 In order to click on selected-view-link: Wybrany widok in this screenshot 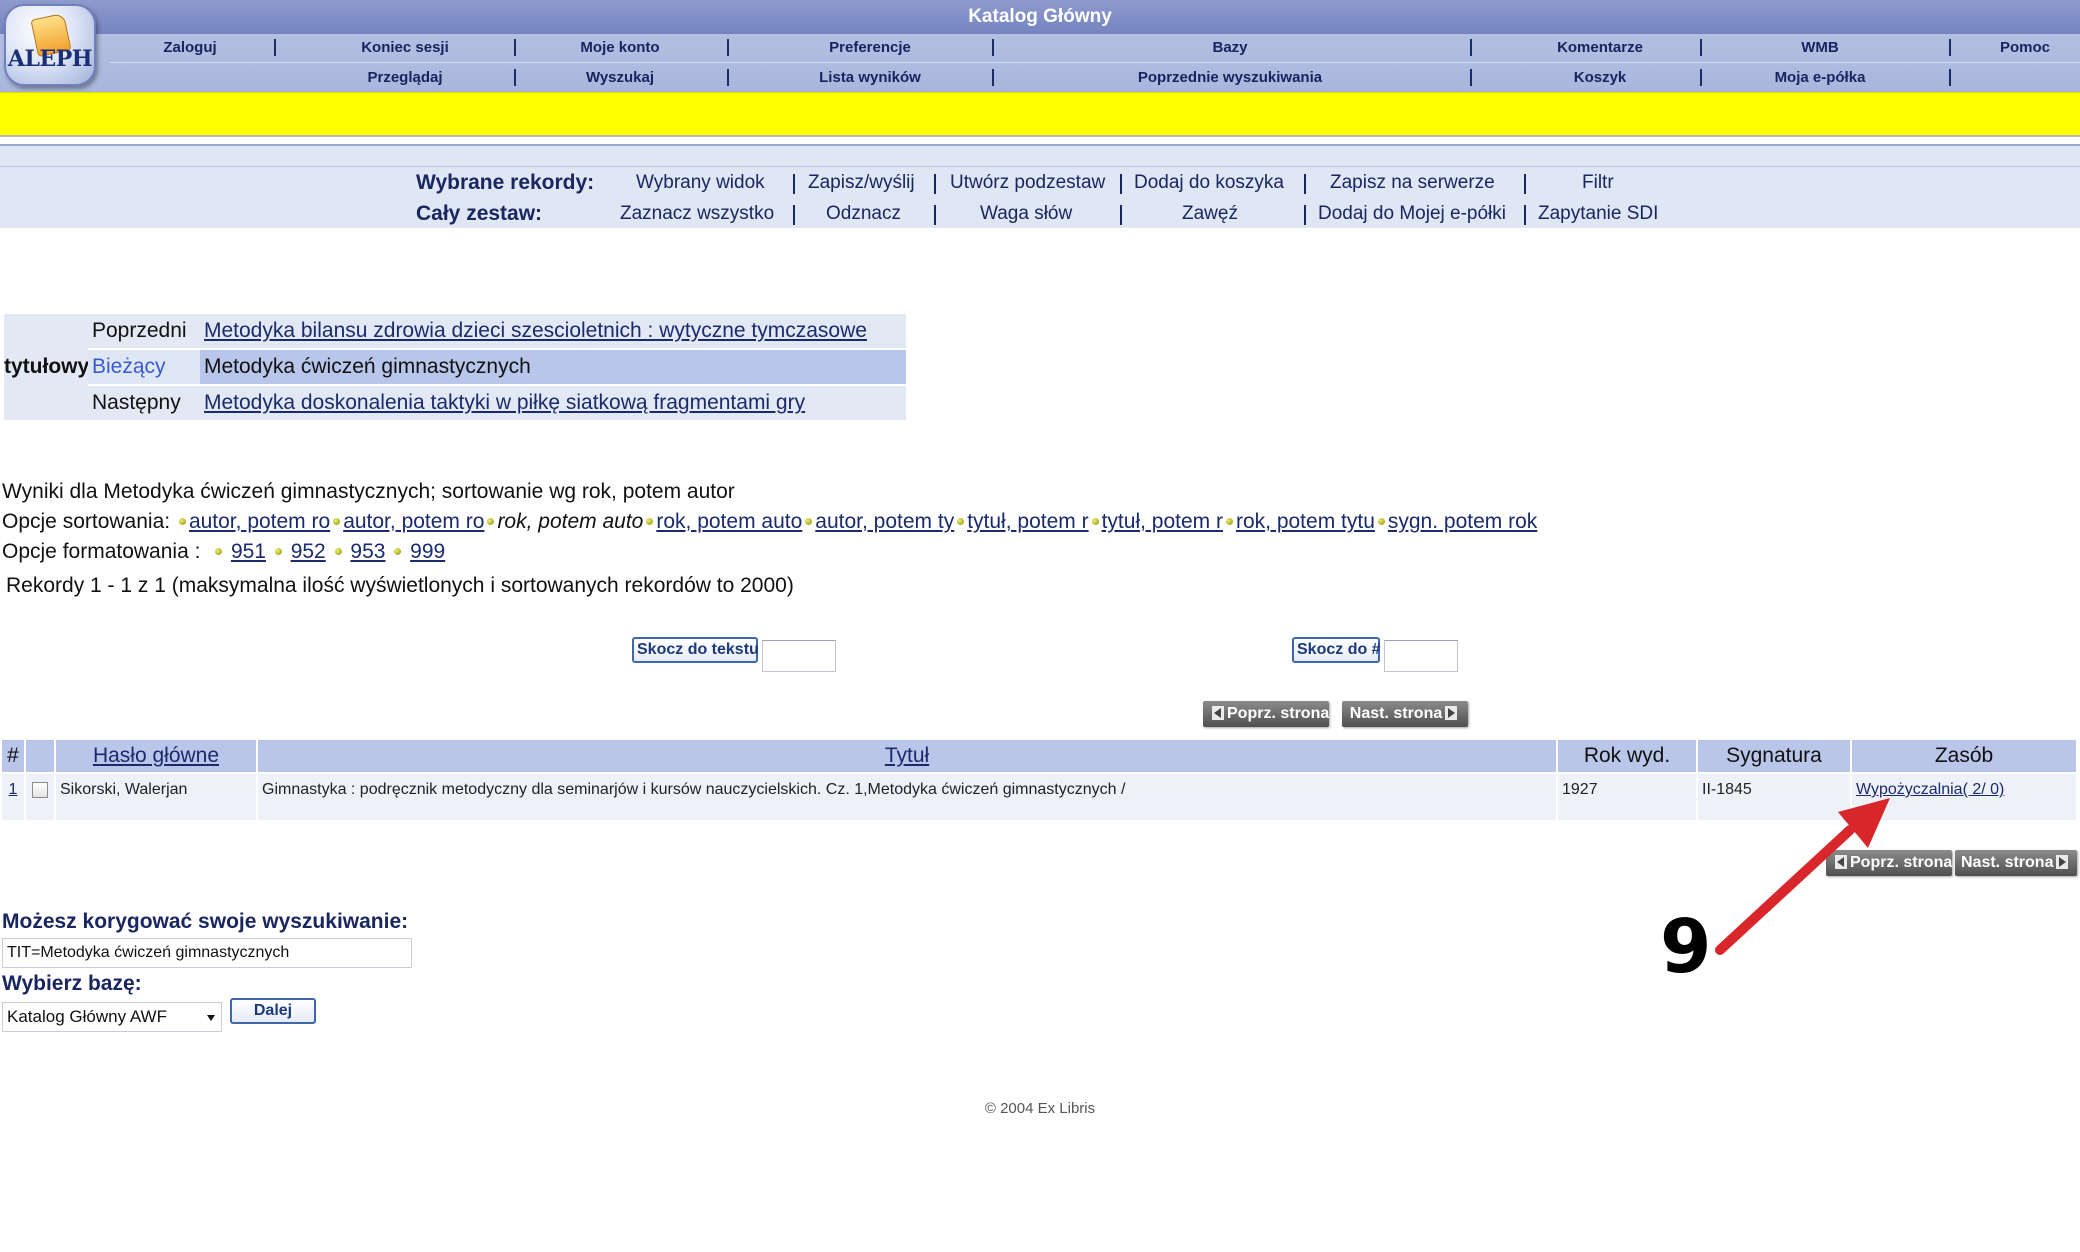, I will do `click(700, 183)`.